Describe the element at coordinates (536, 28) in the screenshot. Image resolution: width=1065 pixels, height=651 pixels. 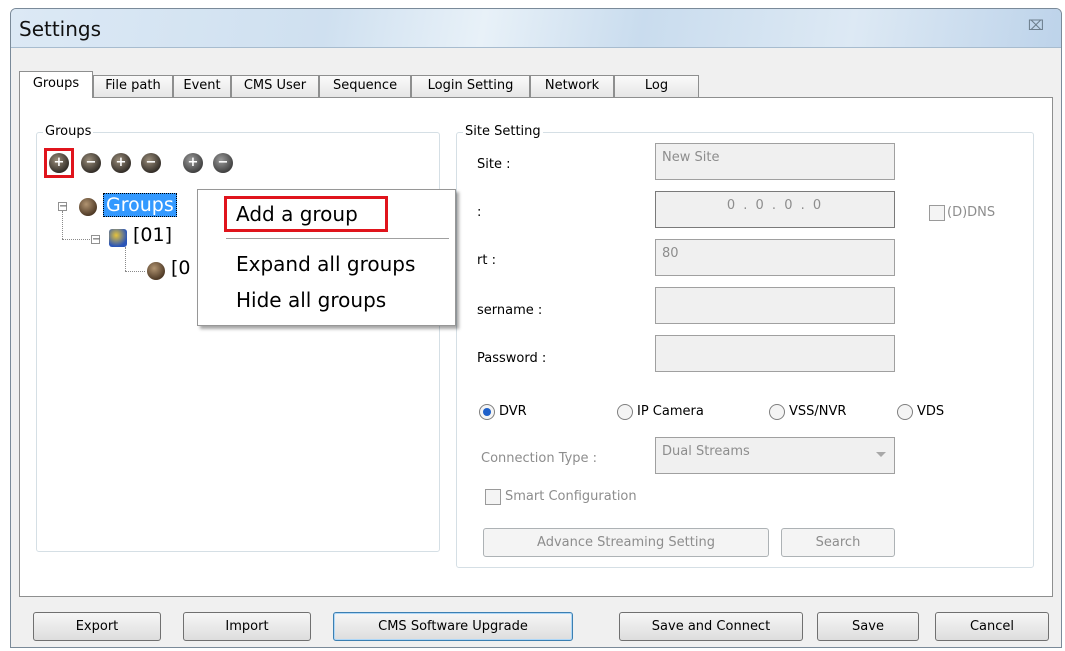
I see `title-bar: Settings ⌧` at that location.